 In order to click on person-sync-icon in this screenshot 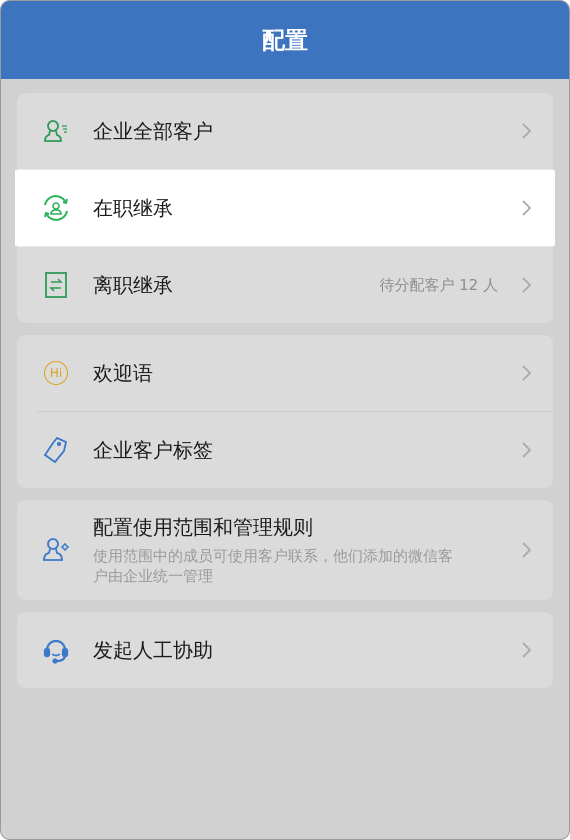, I will do `click(56, 208)`.